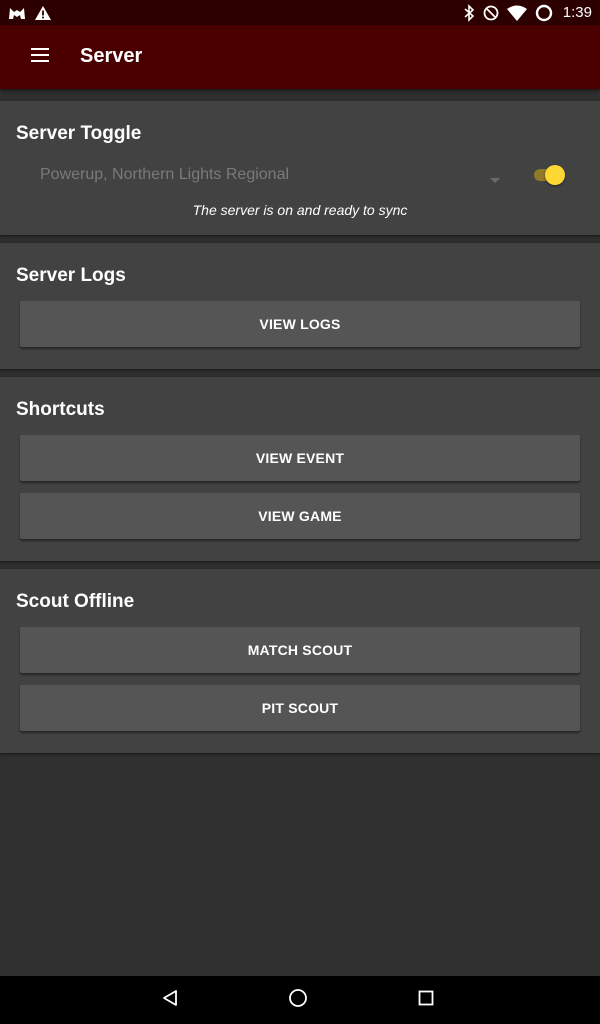 The height and width of the screenshot is (1024, 600). Describe the element at coordinates (300, 650) in the screenshot. I see `match-scout-button: MATCH SCOUT` at that location.